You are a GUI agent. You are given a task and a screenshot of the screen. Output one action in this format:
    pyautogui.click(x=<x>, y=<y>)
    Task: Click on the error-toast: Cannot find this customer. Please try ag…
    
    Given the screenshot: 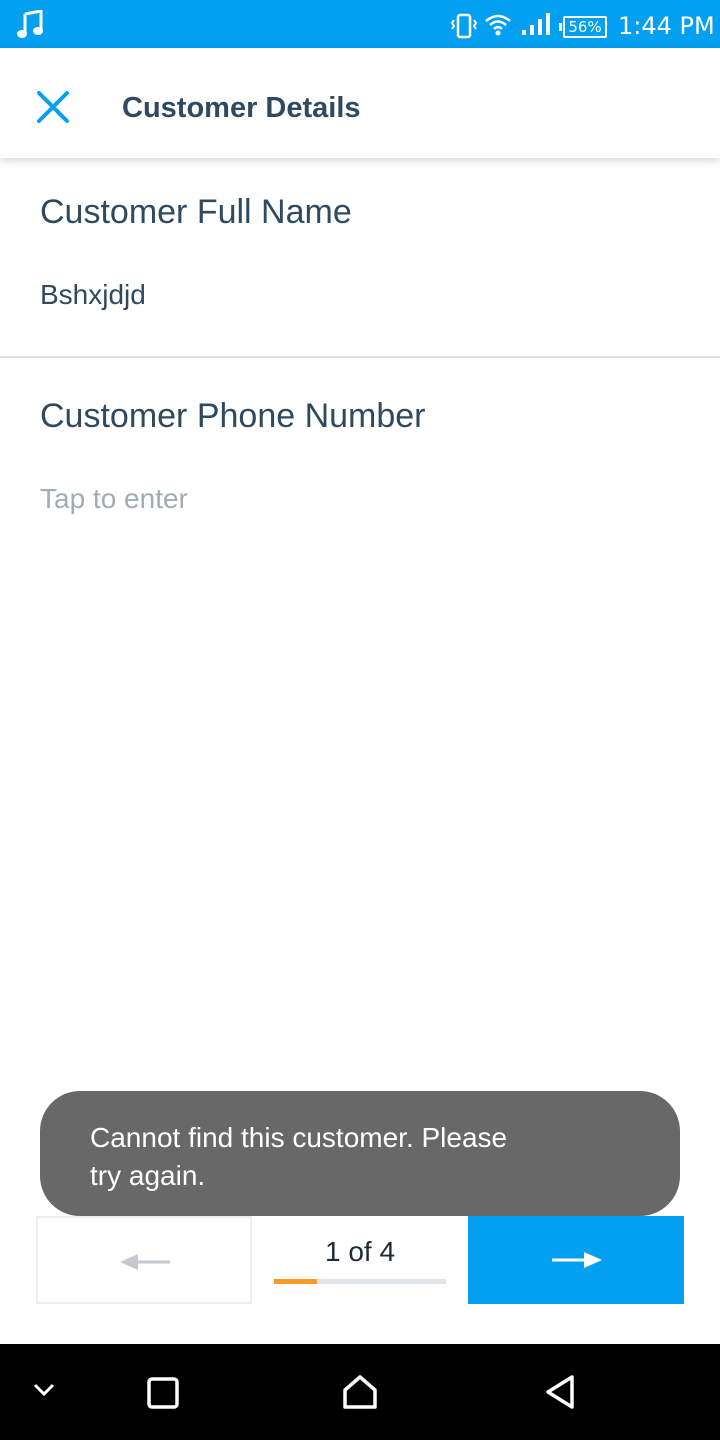 What is the action you would take?
    pyautogui.click(x=360, y=1153)
    